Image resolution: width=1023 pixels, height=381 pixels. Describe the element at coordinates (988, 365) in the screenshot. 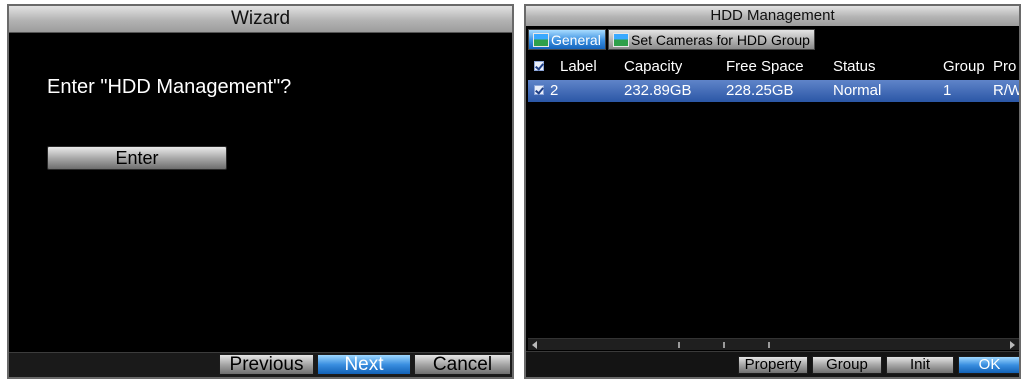

I see `ok-button: OK` at that location.